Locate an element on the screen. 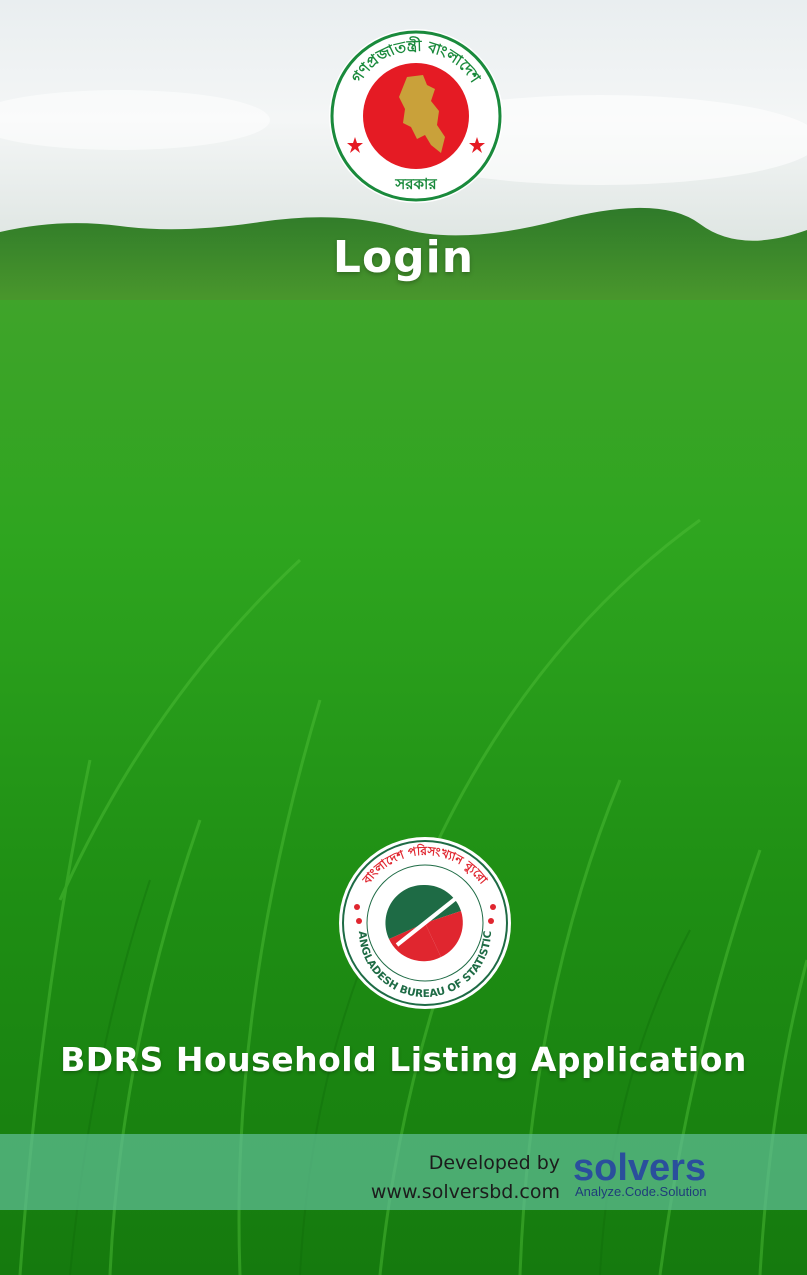 The width and height of the screenshot is (807, 1275). solvers-tagline: Analyze.Code.Solution is located at coordinates (641, 1191).